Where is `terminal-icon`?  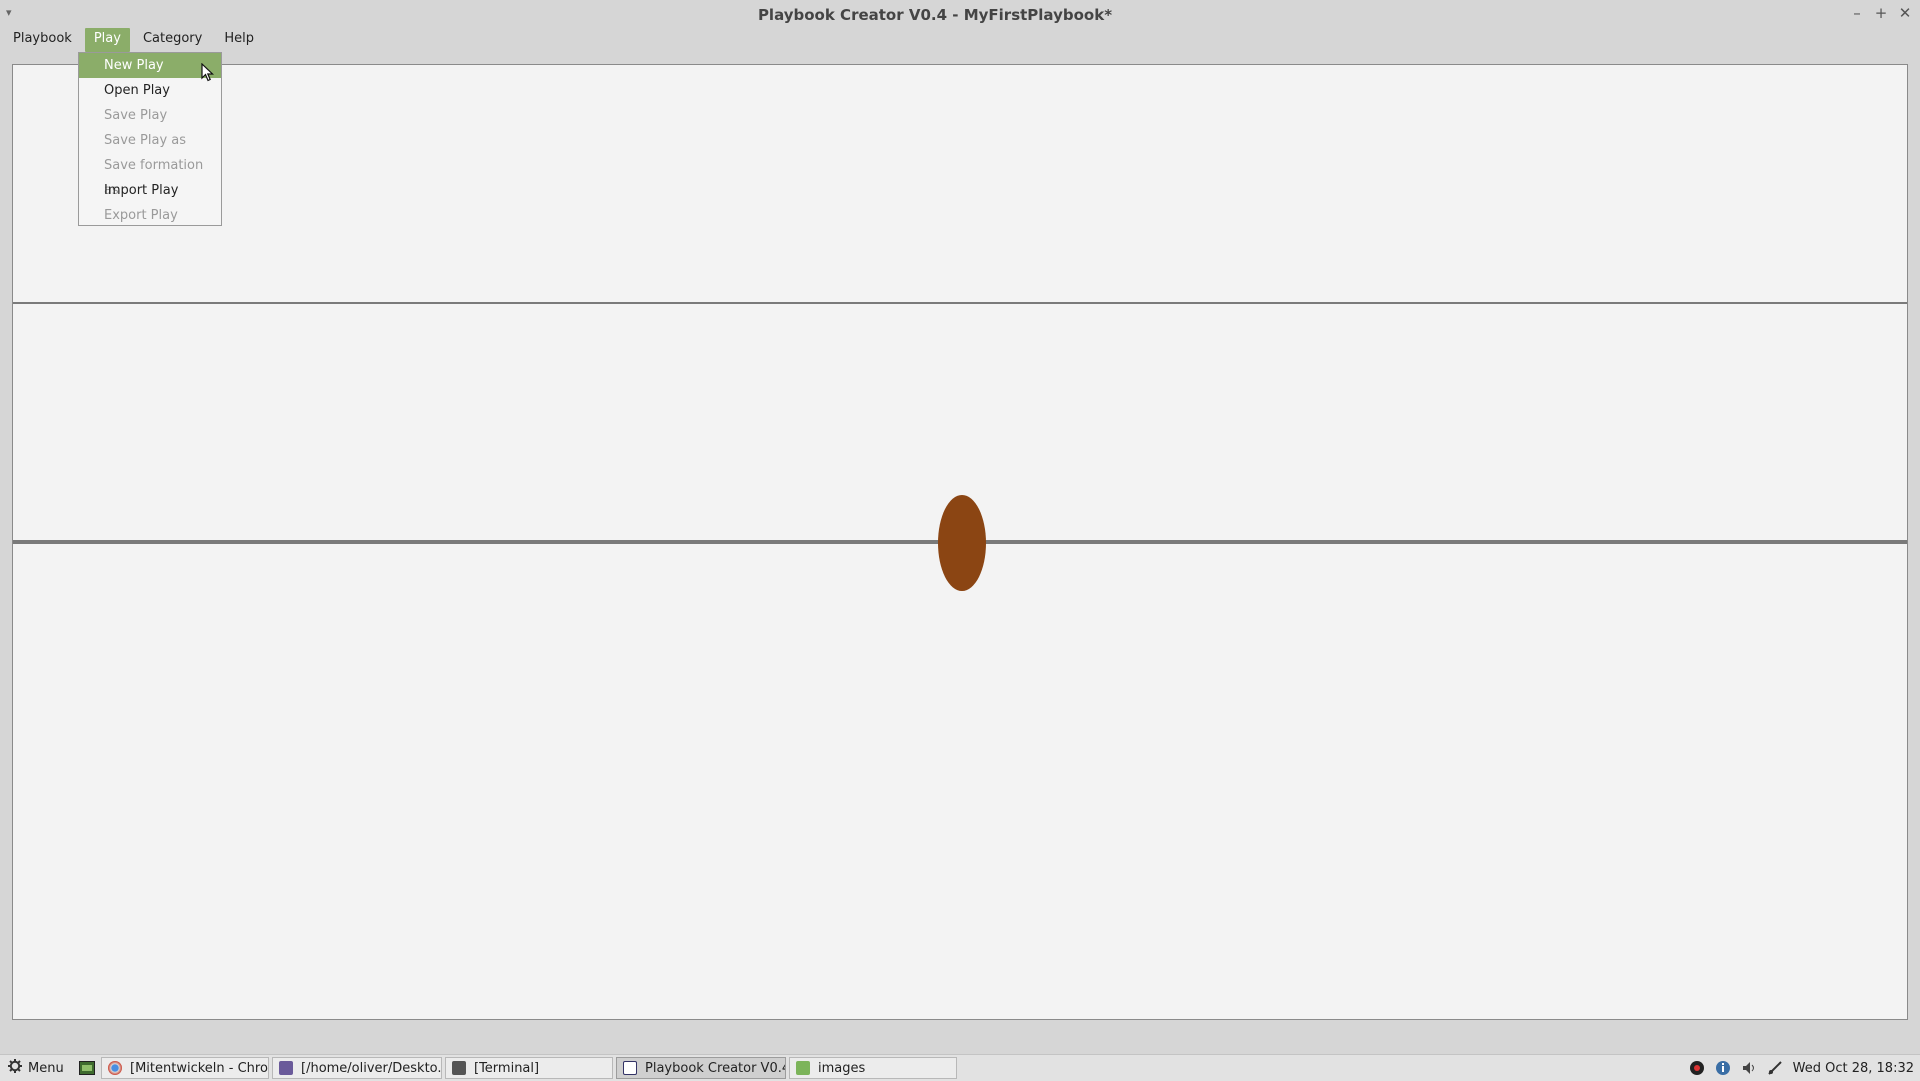
terminal-icon is located at coordinates (459, 1068).